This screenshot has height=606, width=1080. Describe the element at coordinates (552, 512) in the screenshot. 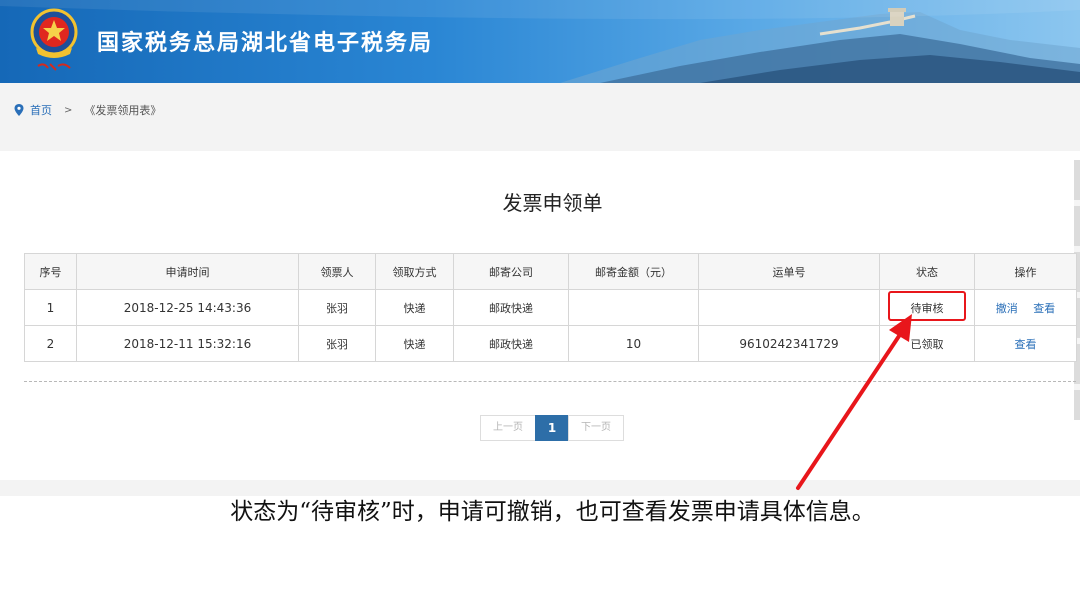

I see `annotation-caption: 状态为“待审核”时，申请可撤销，也可查看发票申请具体信息。` at that location.